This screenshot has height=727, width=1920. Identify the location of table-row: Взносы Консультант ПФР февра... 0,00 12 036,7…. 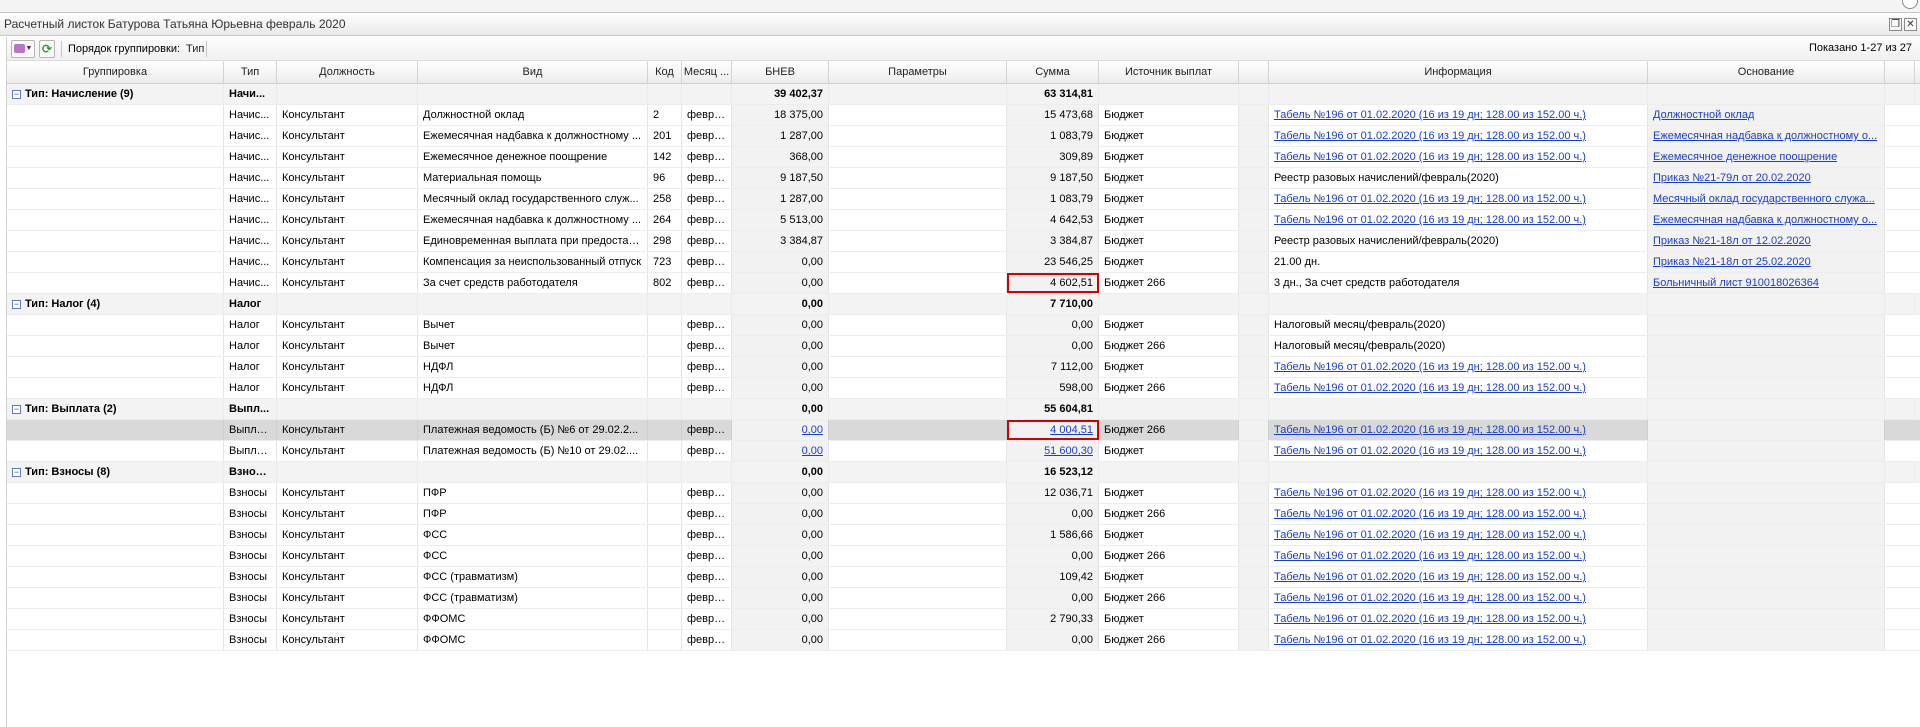
(963, 493).